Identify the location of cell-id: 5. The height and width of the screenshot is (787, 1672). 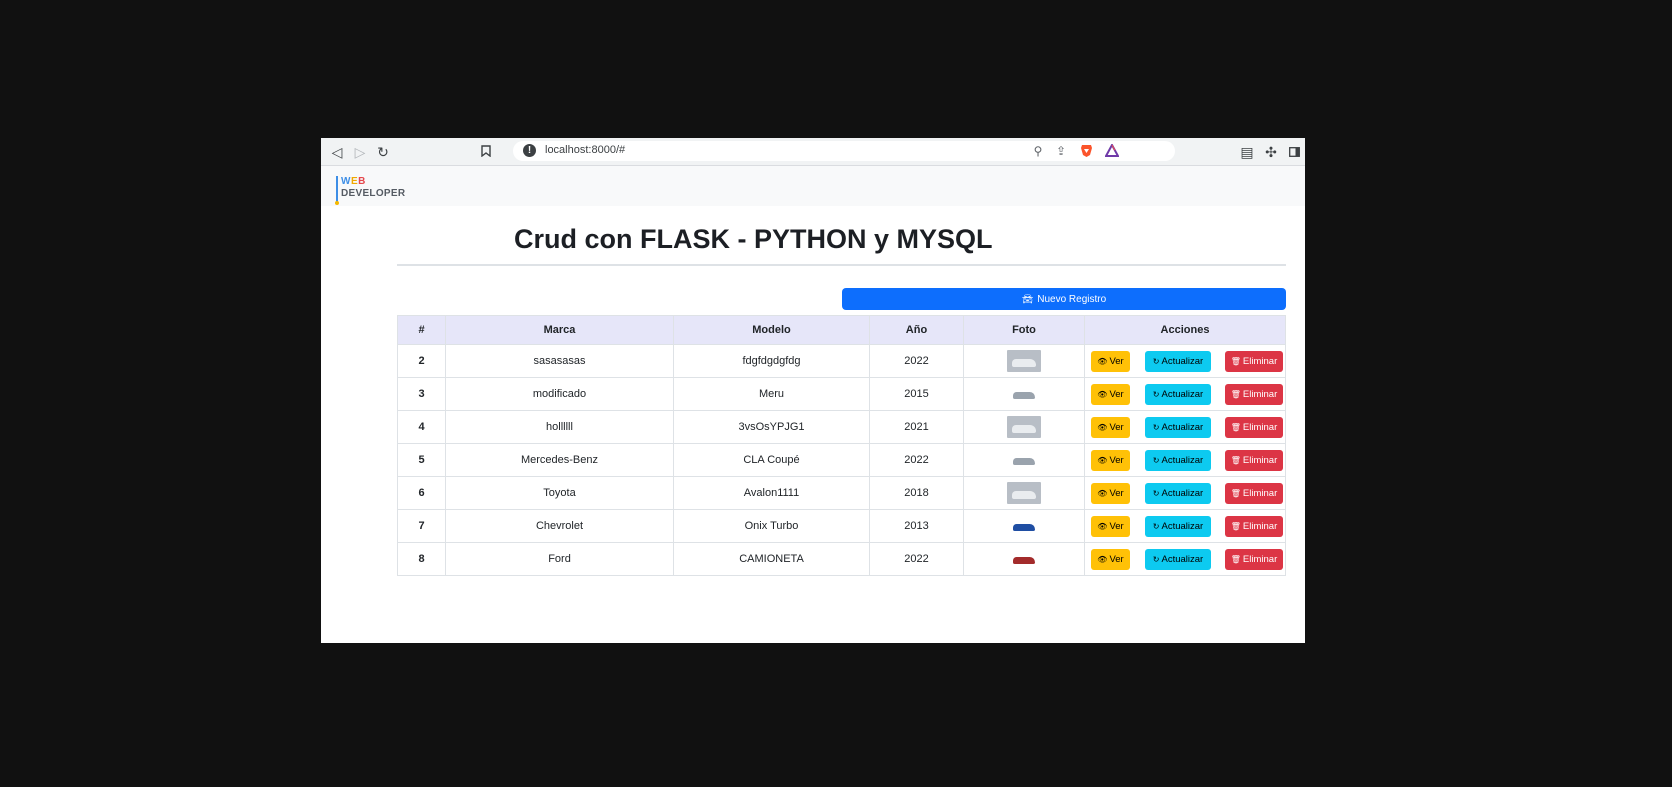
(421, 460).